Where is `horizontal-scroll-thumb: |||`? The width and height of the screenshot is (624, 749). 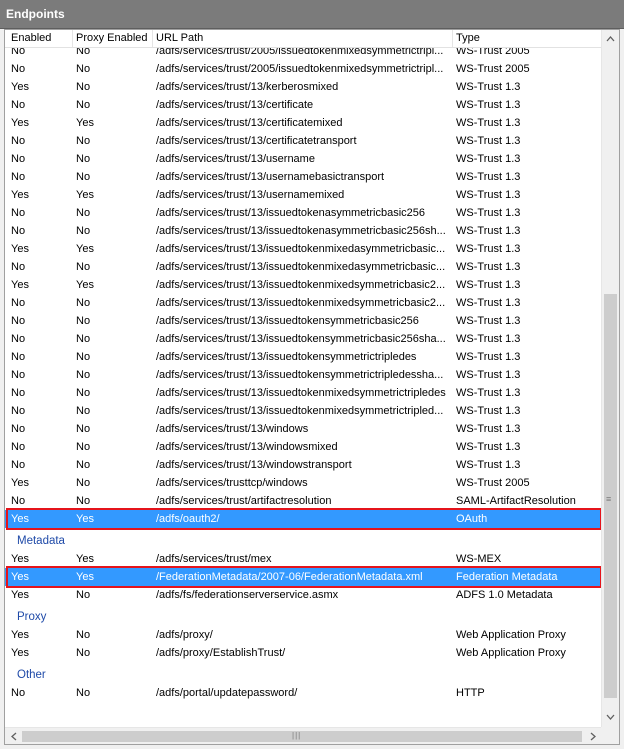 horizontal-scroll-thumb: ||| is located at coordinates (302, 736).